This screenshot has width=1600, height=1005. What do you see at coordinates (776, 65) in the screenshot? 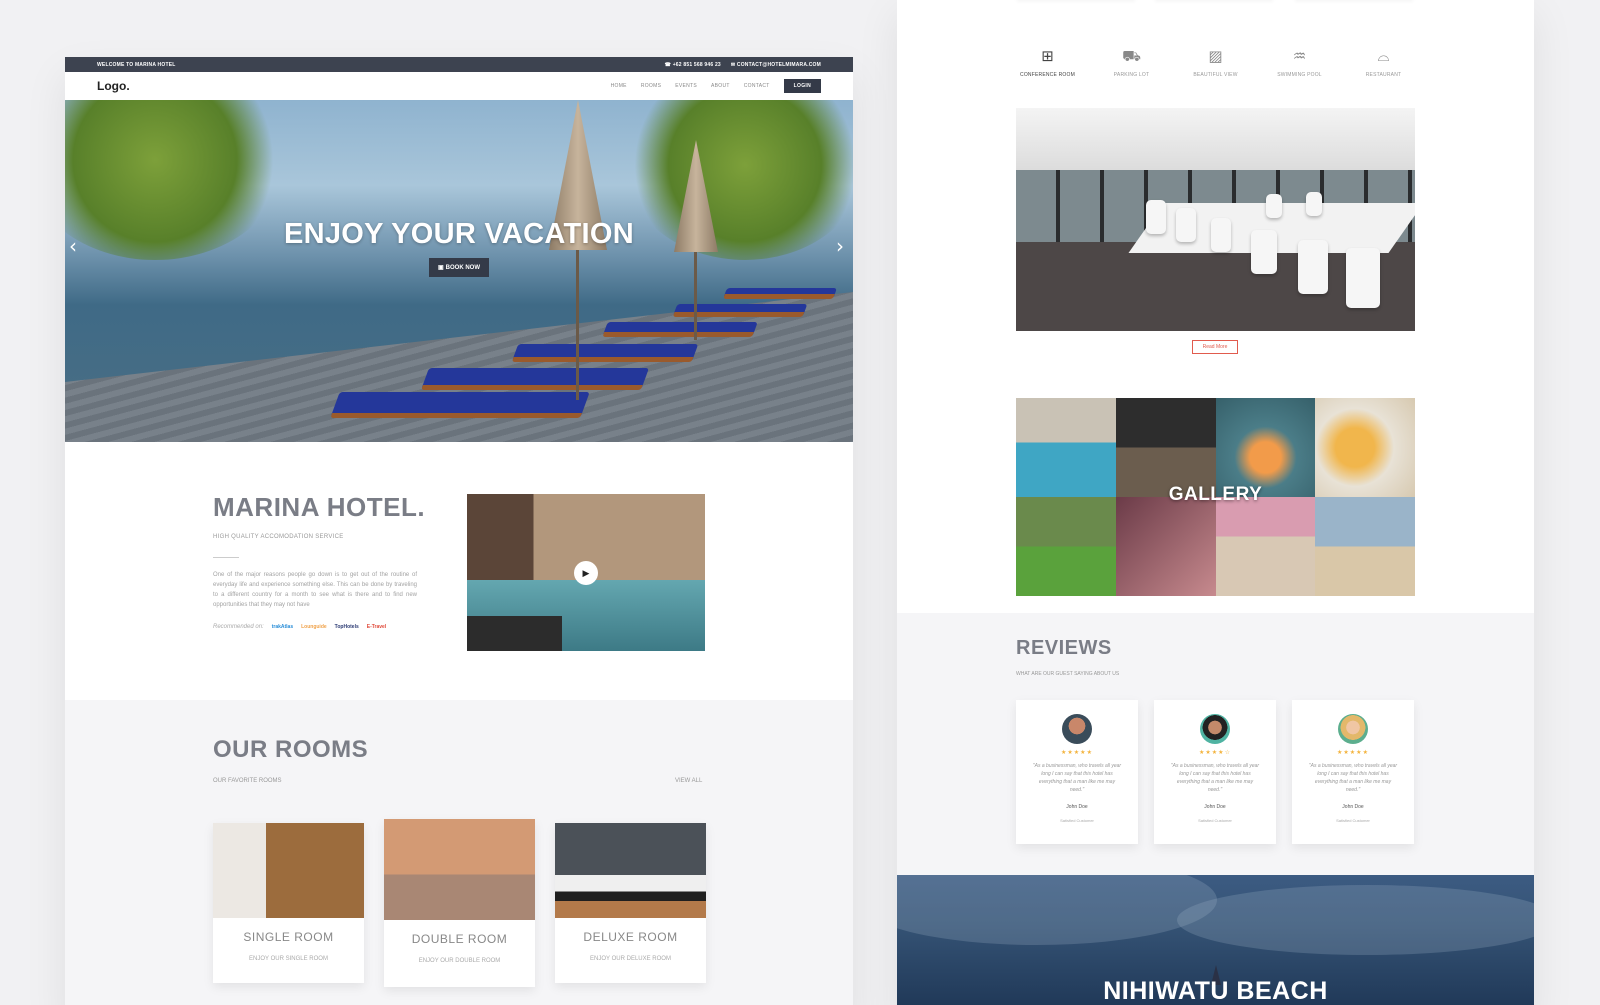
I see `email-link: ✉ CONTACT@HOTELMIMARA.COM` at bounding box center [776, 65].